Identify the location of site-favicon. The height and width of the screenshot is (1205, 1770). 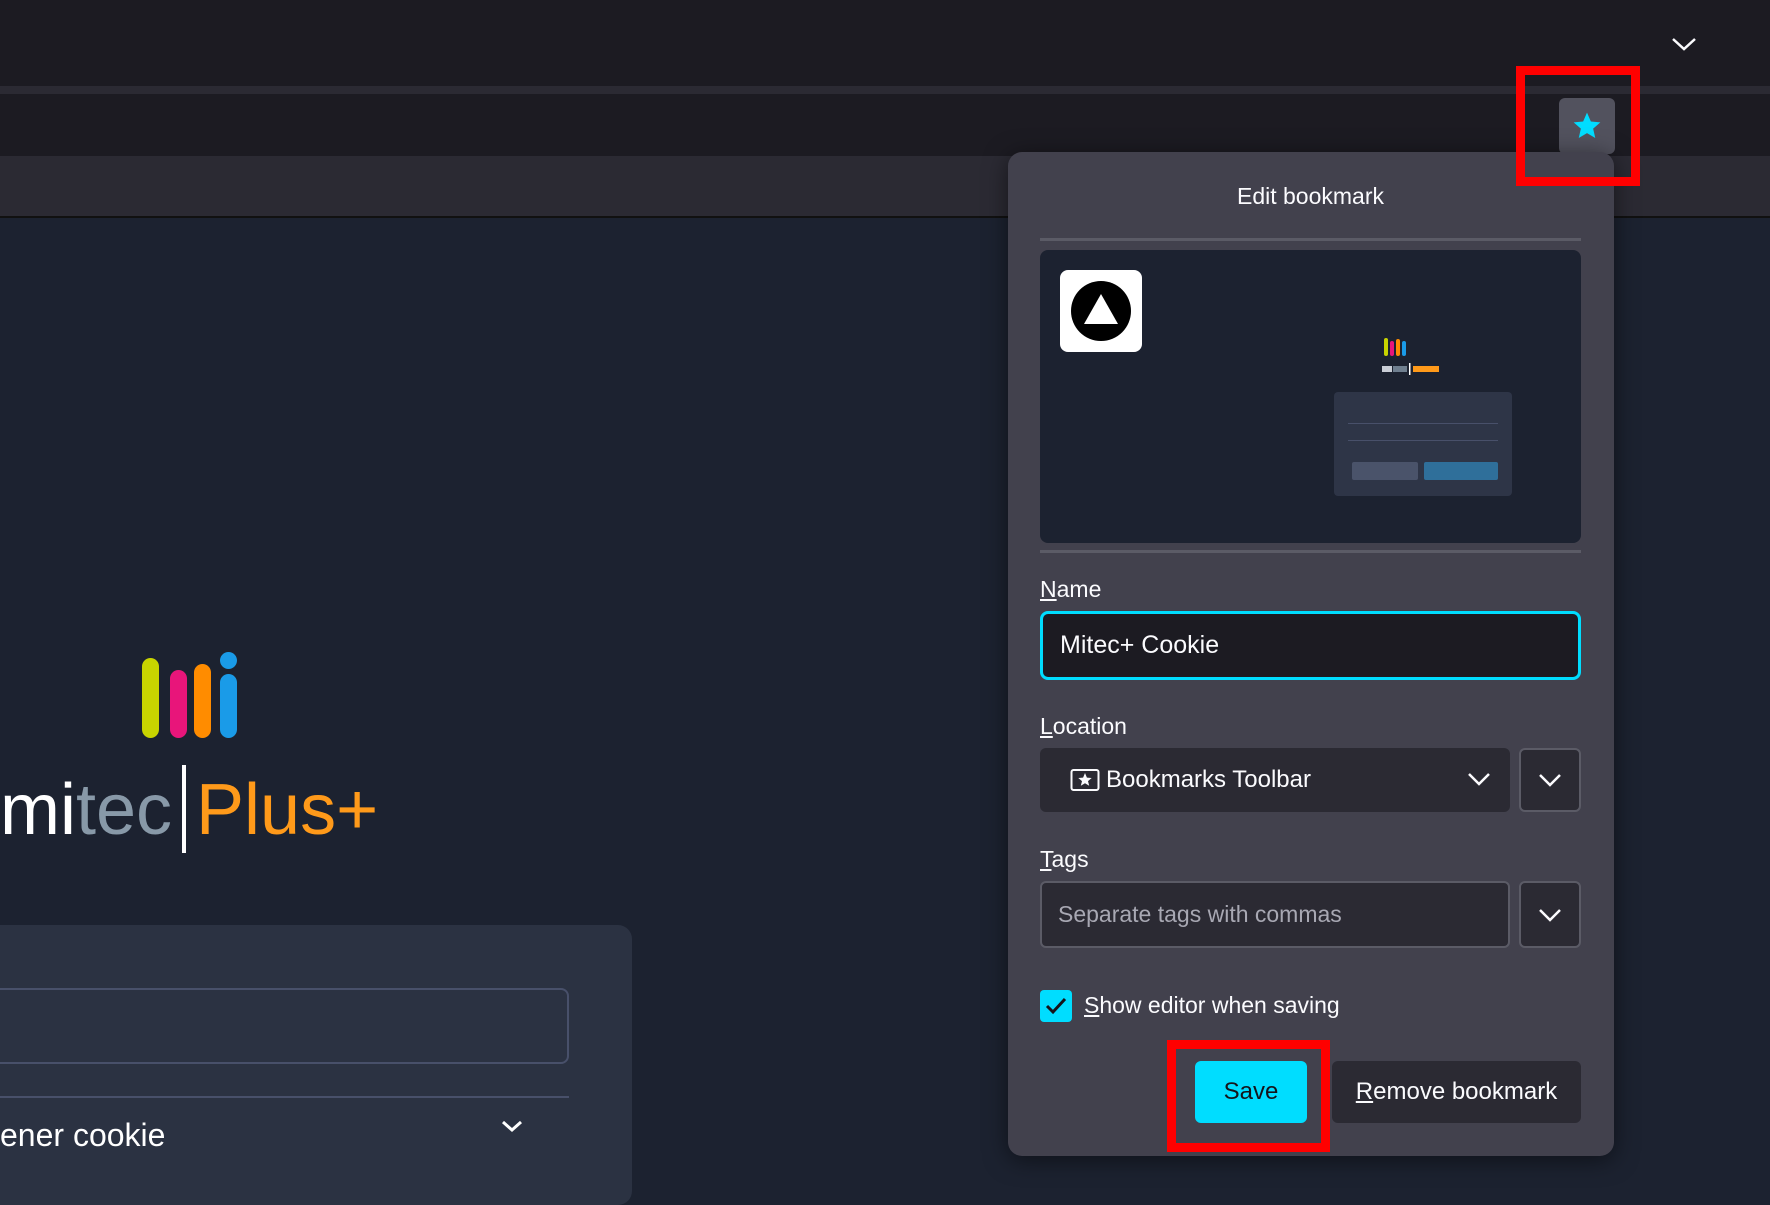
(1101, 311).